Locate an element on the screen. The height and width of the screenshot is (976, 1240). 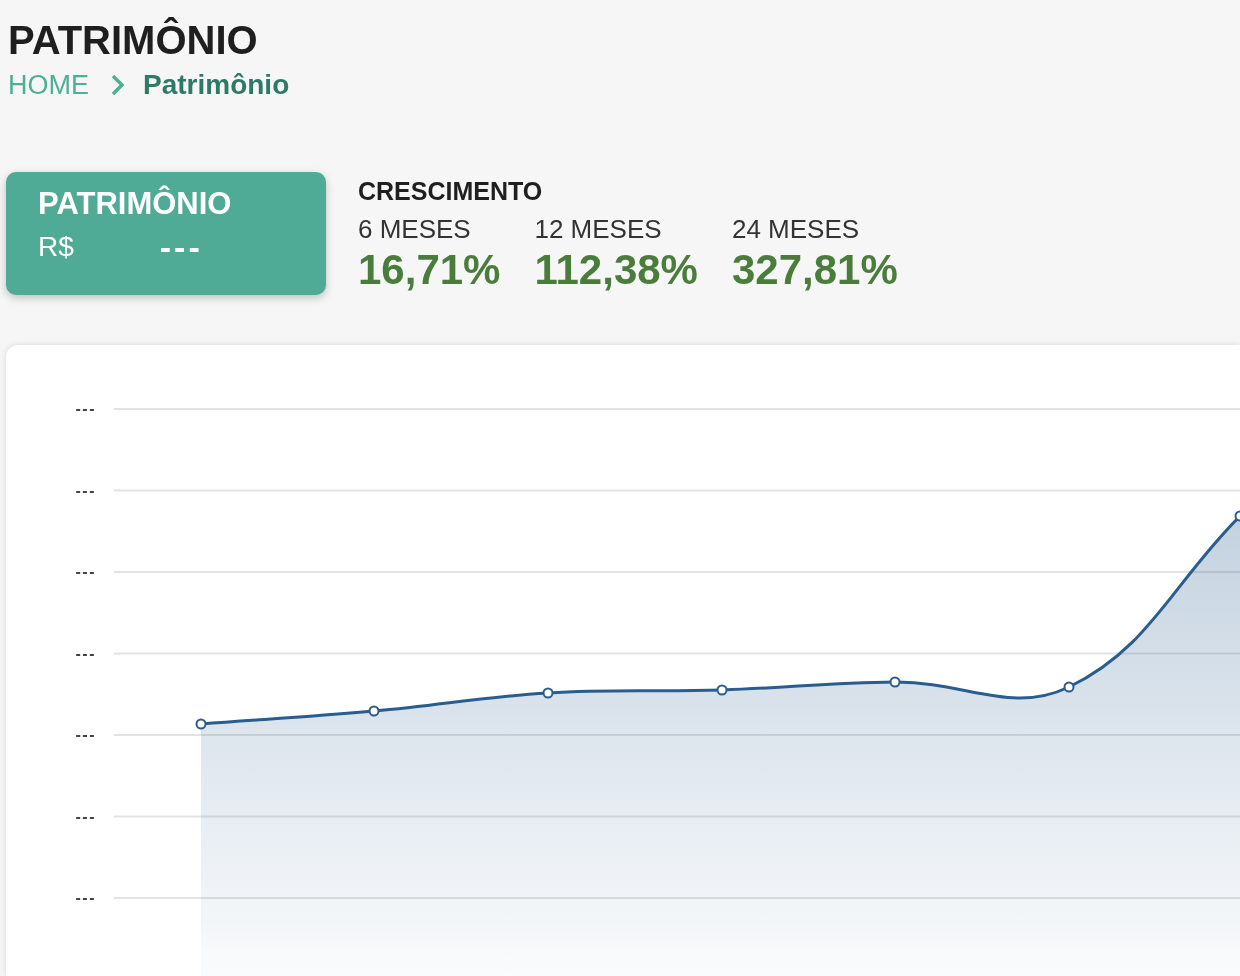
net-worth-value: --- is located at coordinates (181, 247).